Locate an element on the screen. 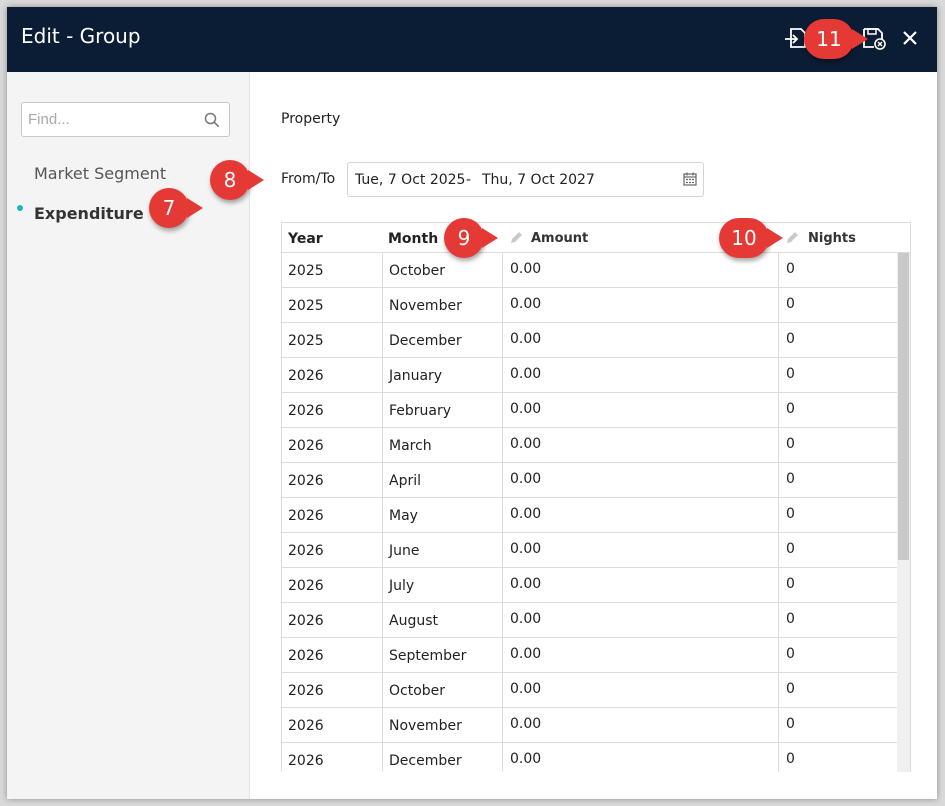 This screenshot has height=806, width=945. table-row: 2026 May 0.00 0 is located at coordinates (590, 515).